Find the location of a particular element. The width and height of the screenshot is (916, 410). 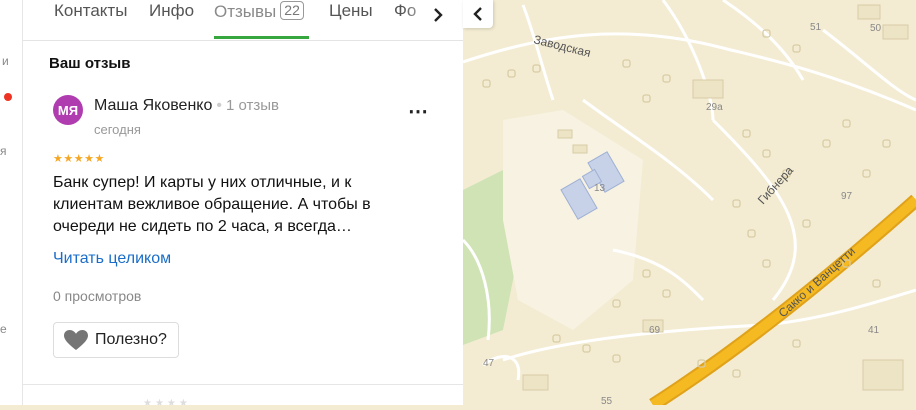

review-date: сегодня is located at coordinates (117, 129).